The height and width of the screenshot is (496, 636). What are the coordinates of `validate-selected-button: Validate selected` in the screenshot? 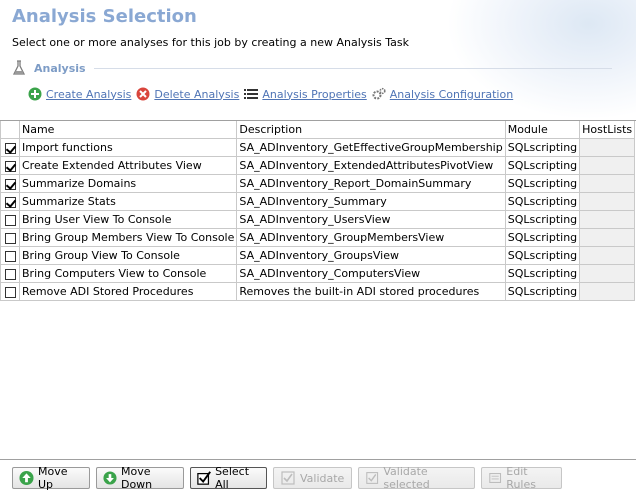 It's located at (416, 478).